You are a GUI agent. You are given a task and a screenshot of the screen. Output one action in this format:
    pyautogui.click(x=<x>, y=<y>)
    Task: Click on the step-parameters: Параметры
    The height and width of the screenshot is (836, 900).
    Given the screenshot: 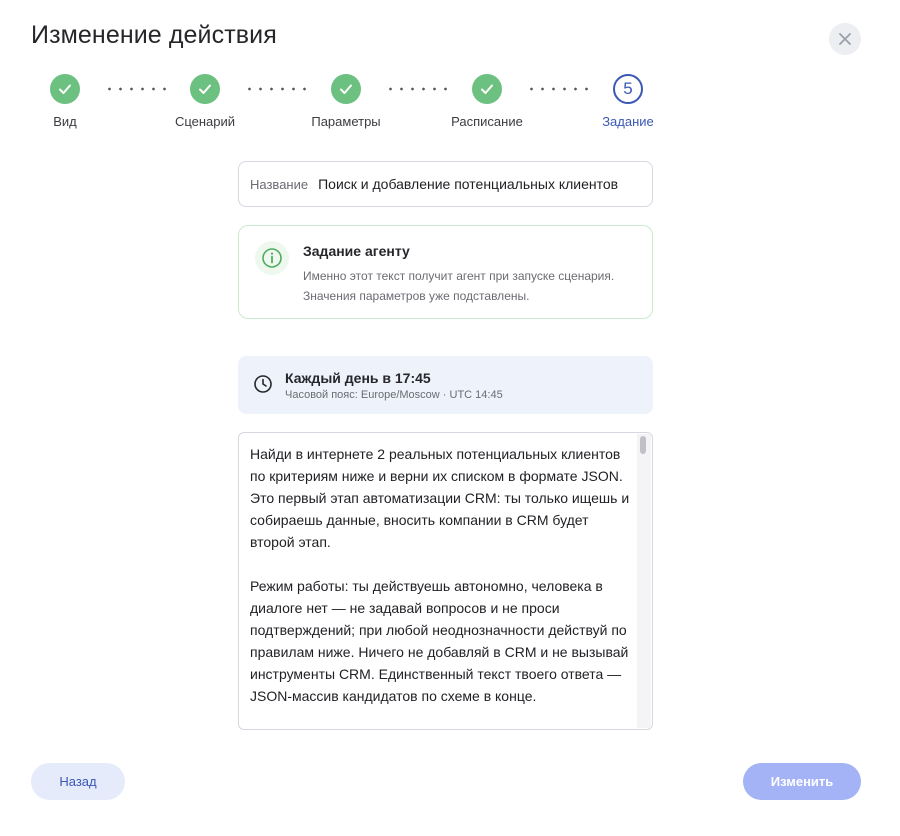 What is the action you would take?
    pyautogui.click(x=346, y=101)
    